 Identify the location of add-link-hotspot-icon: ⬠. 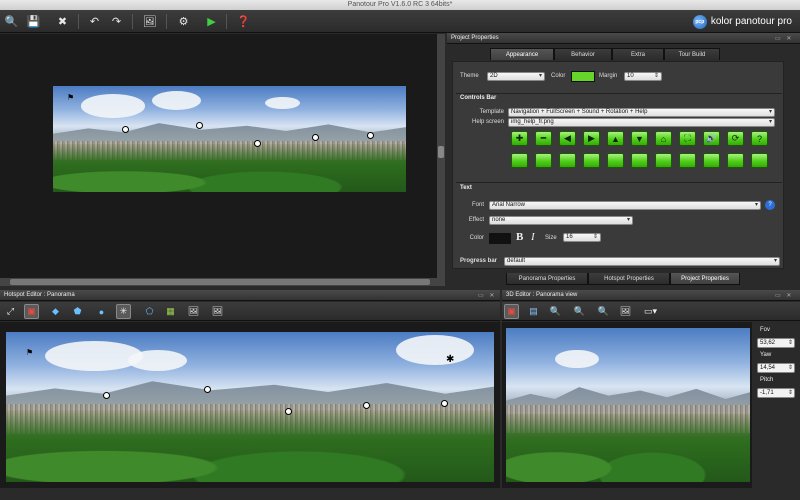
(149, 311).